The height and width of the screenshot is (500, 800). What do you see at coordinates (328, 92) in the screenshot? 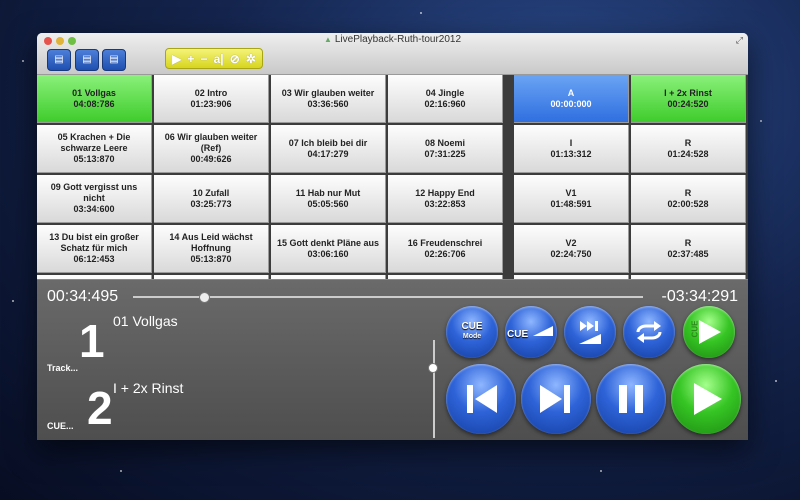
I see `track-cell-name: 03 Wir glauben weiter` at bounding box center [328, 92].